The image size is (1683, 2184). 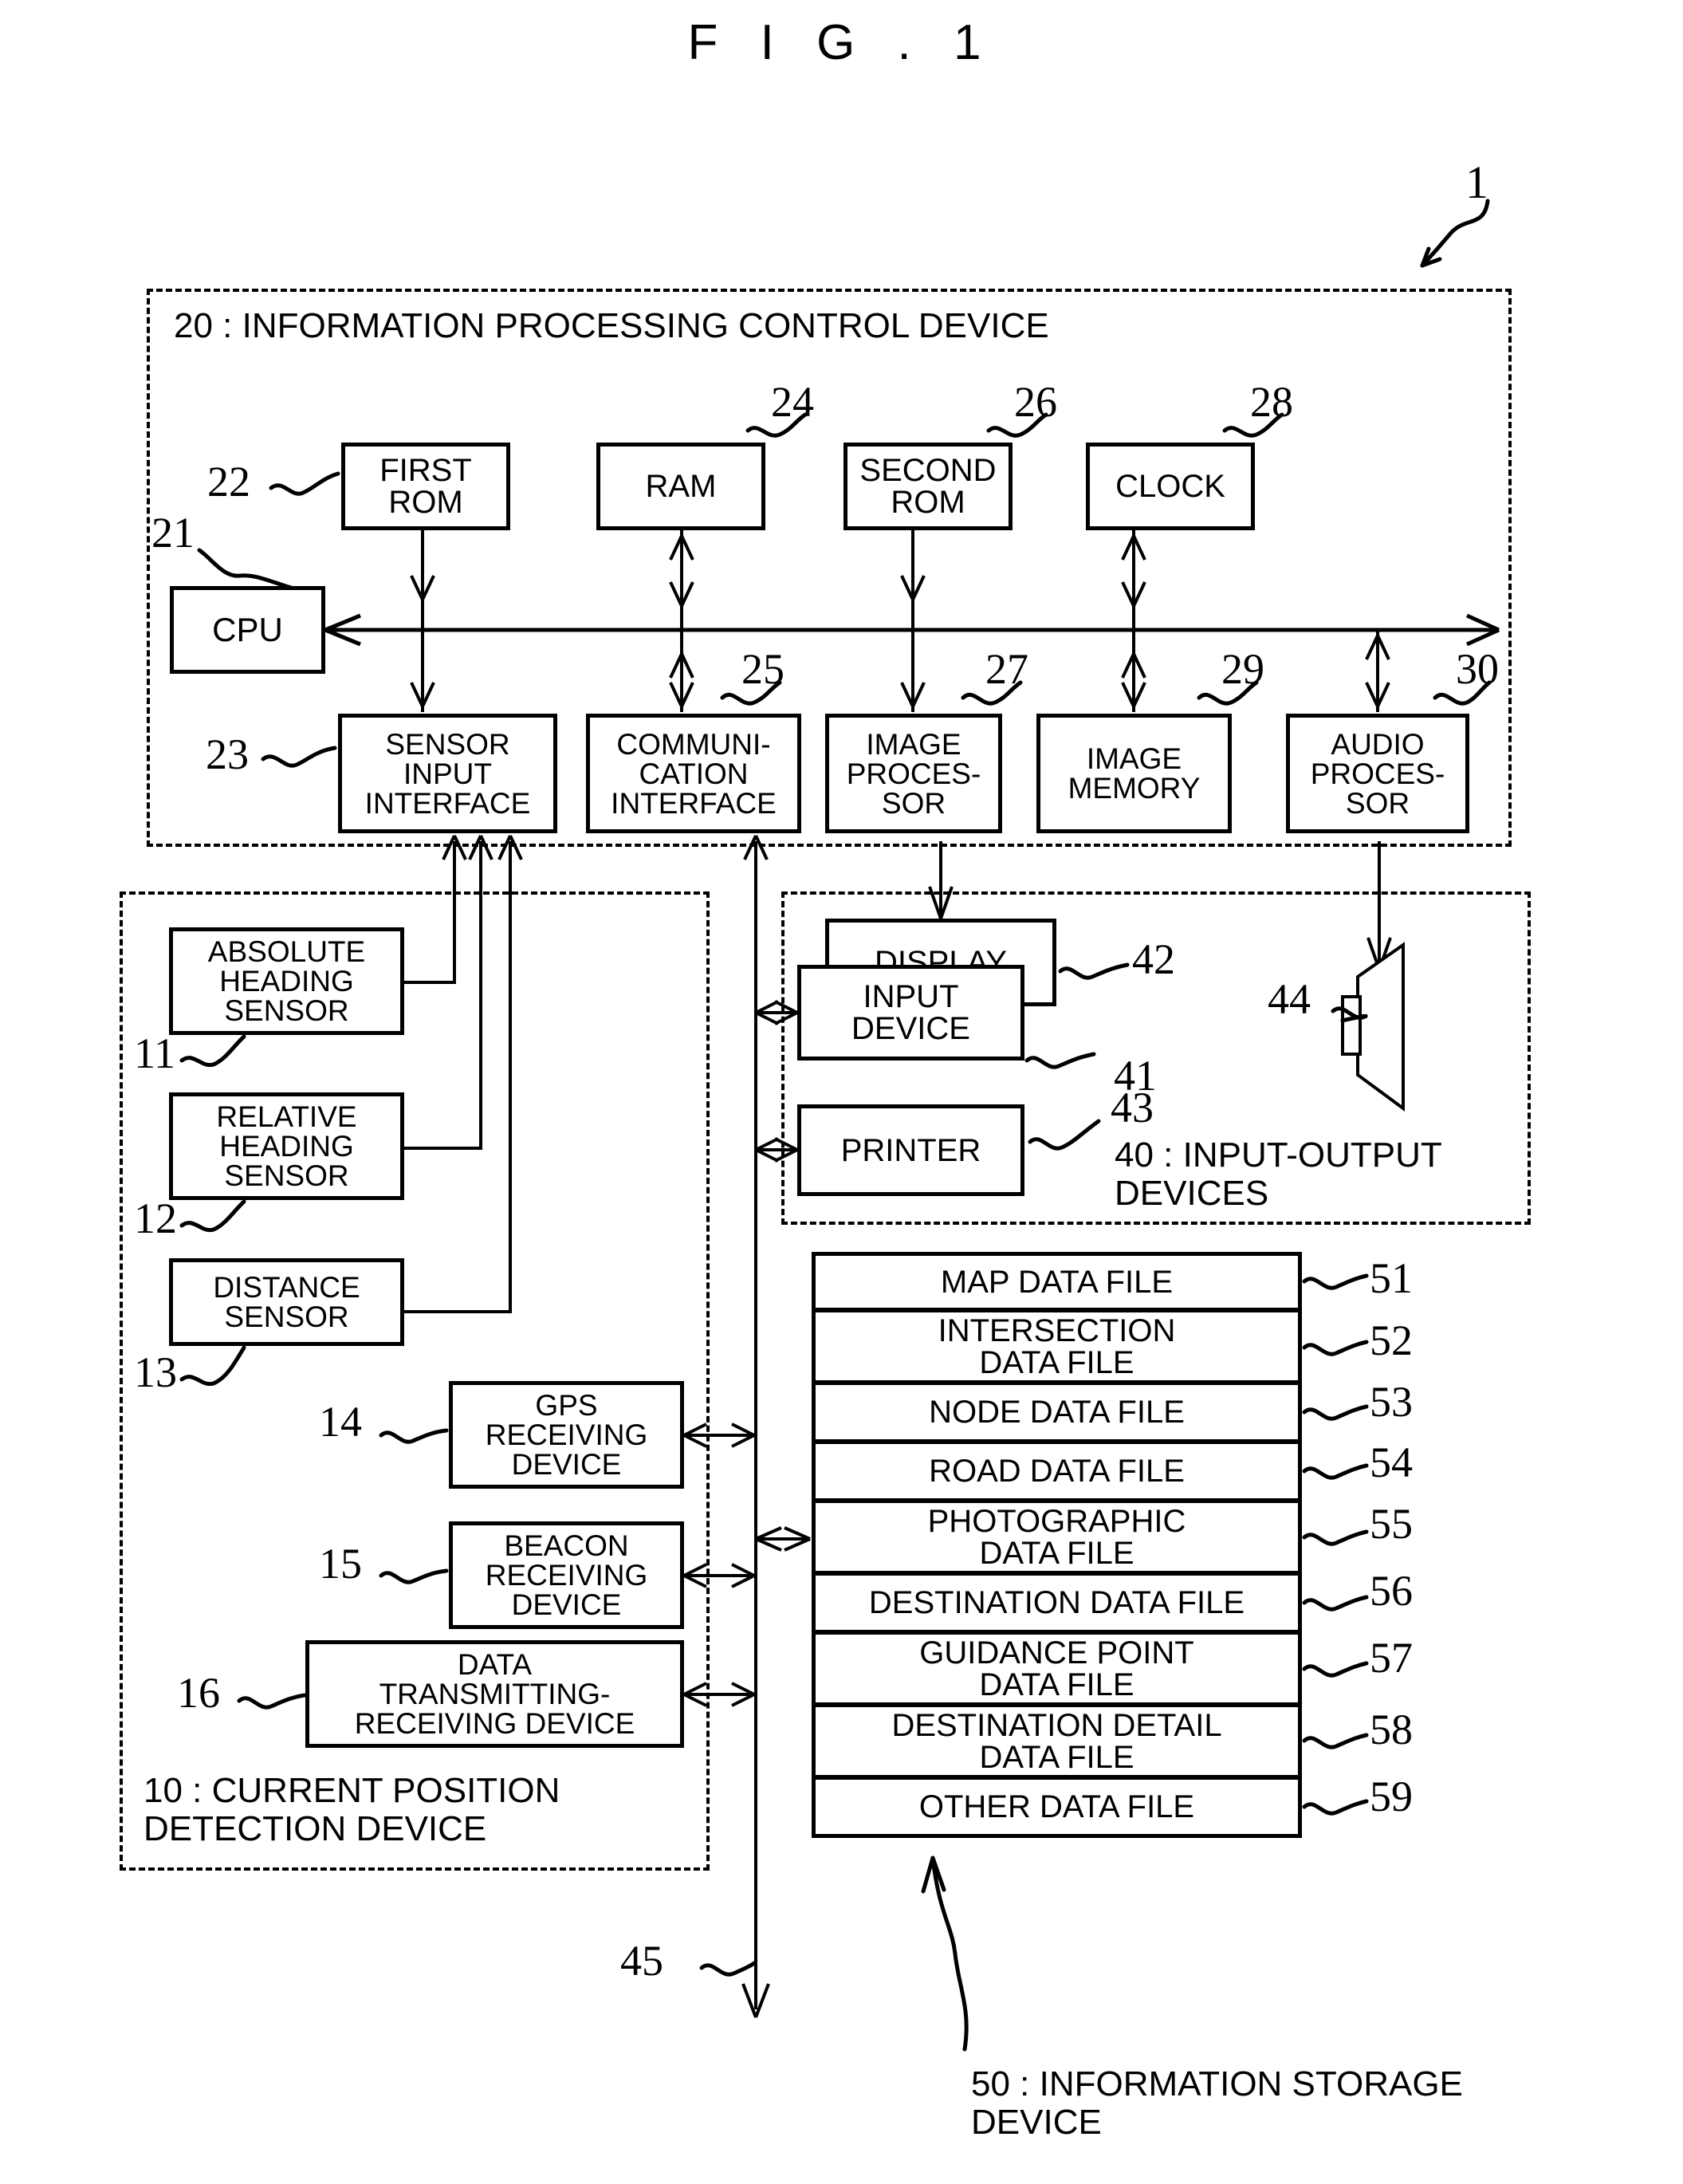 I want to click on ref-number-16: 16, so click(x=198, y=1693).